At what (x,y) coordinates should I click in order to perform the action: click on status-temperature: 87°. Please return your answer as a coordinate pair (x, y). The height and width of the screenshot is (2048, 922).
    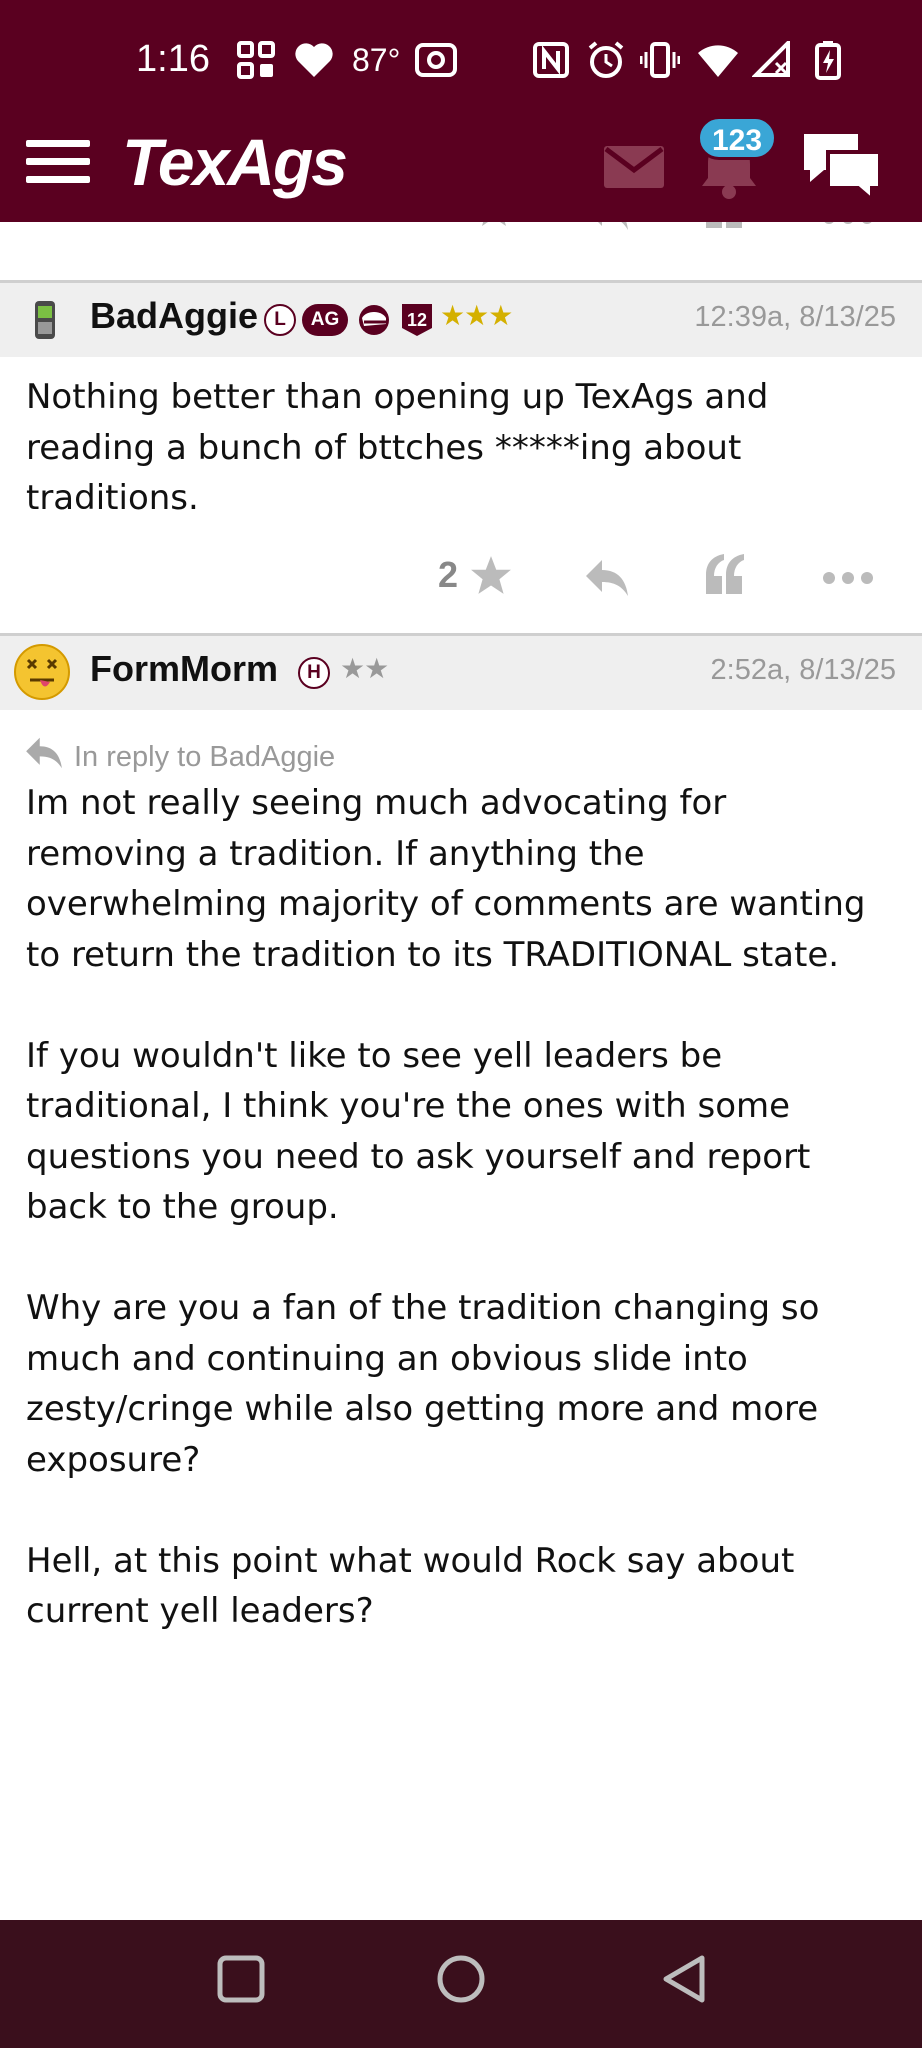
    Looking at the image, I should click on (376, 60).